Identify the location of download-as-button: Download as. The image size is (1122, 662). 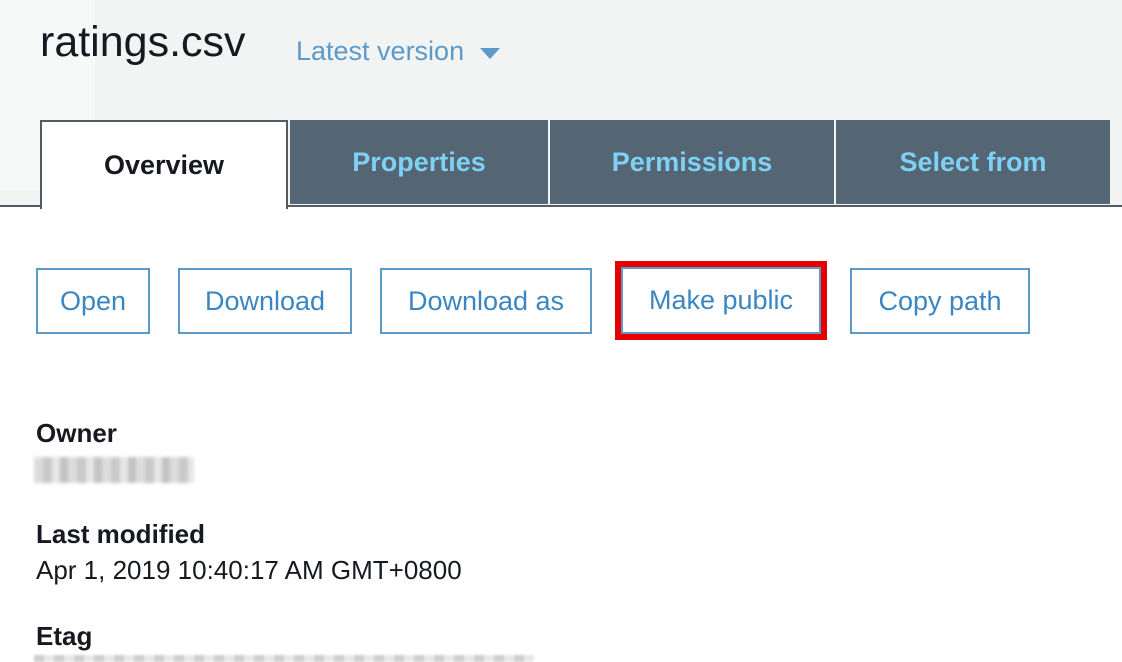
(486, 301).